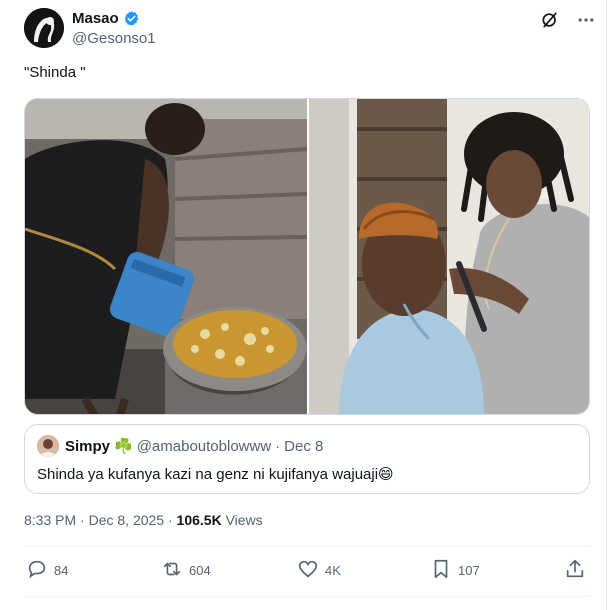 The width and height of the screenshot is (614, 610). Describe the element at coordinates (586, 20) in the screenshot. I see `more-icon` at that location.